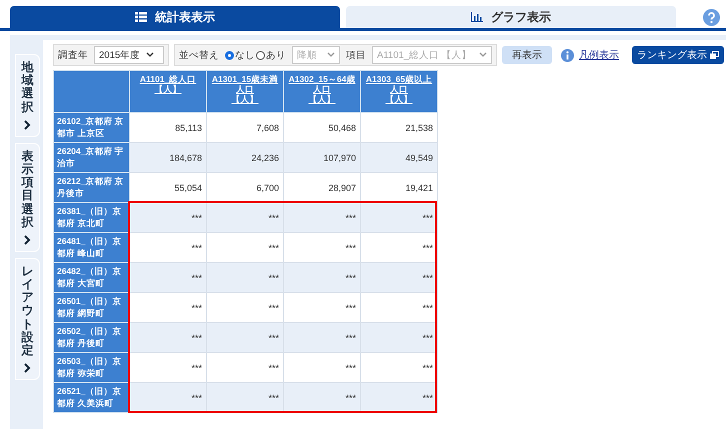 Image resolution: width=726 pixels, height=429 pixels. What do you see at coordinates (92, 127) in the screenshot?
I see `row-header: 26102_京都府 京都市 上京区` at bounding box center [92, 127].